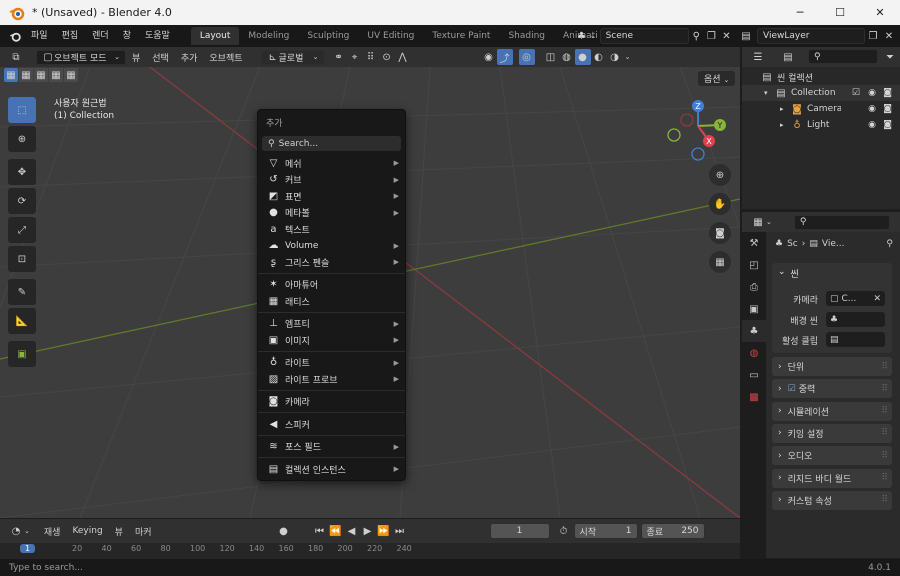 This screenshot has width=900, height=576. I want to click on delete-scene-icon: ✕, so click(726, 36).